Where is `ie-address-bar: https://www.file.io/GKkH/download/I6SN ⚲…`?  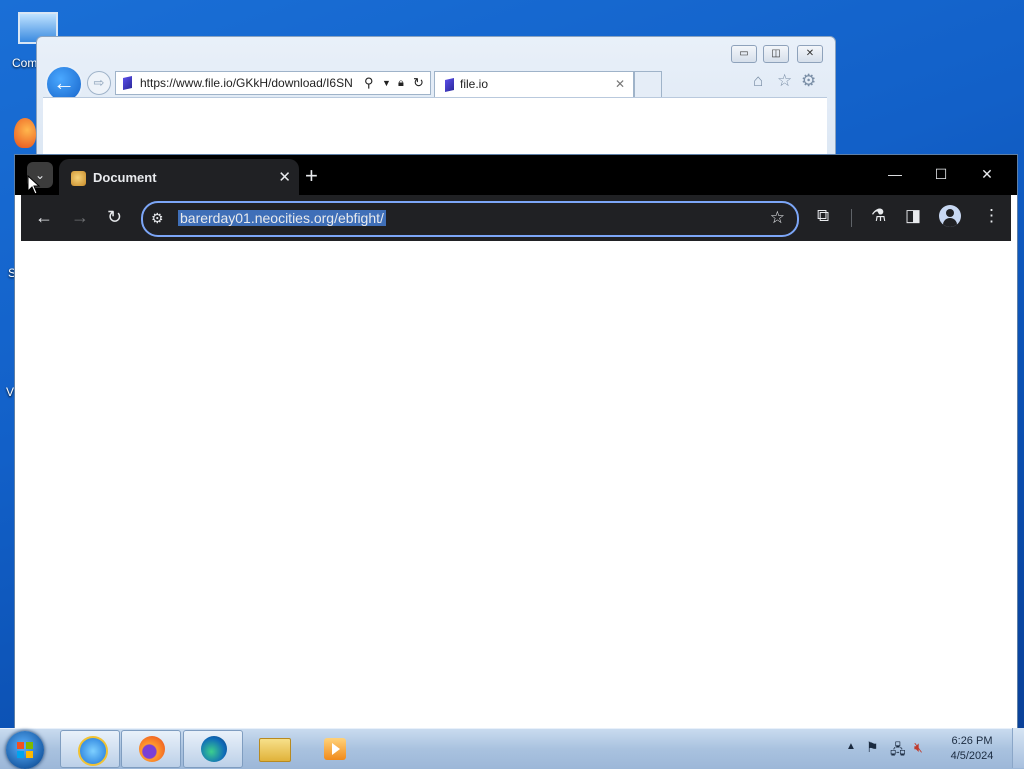 ie-address-bar: https://www.file.io/GKkH/download/I6SN ⚲… is located at coordinates (273, 83).